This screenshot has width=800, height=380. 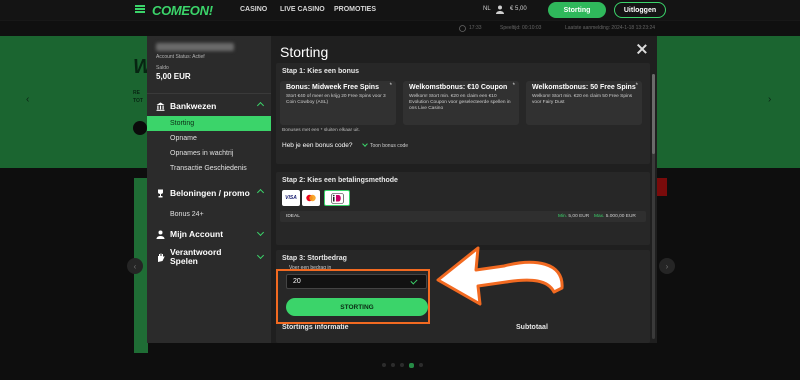 I want to click on payment-mastercard, so click(x=311, y=198).